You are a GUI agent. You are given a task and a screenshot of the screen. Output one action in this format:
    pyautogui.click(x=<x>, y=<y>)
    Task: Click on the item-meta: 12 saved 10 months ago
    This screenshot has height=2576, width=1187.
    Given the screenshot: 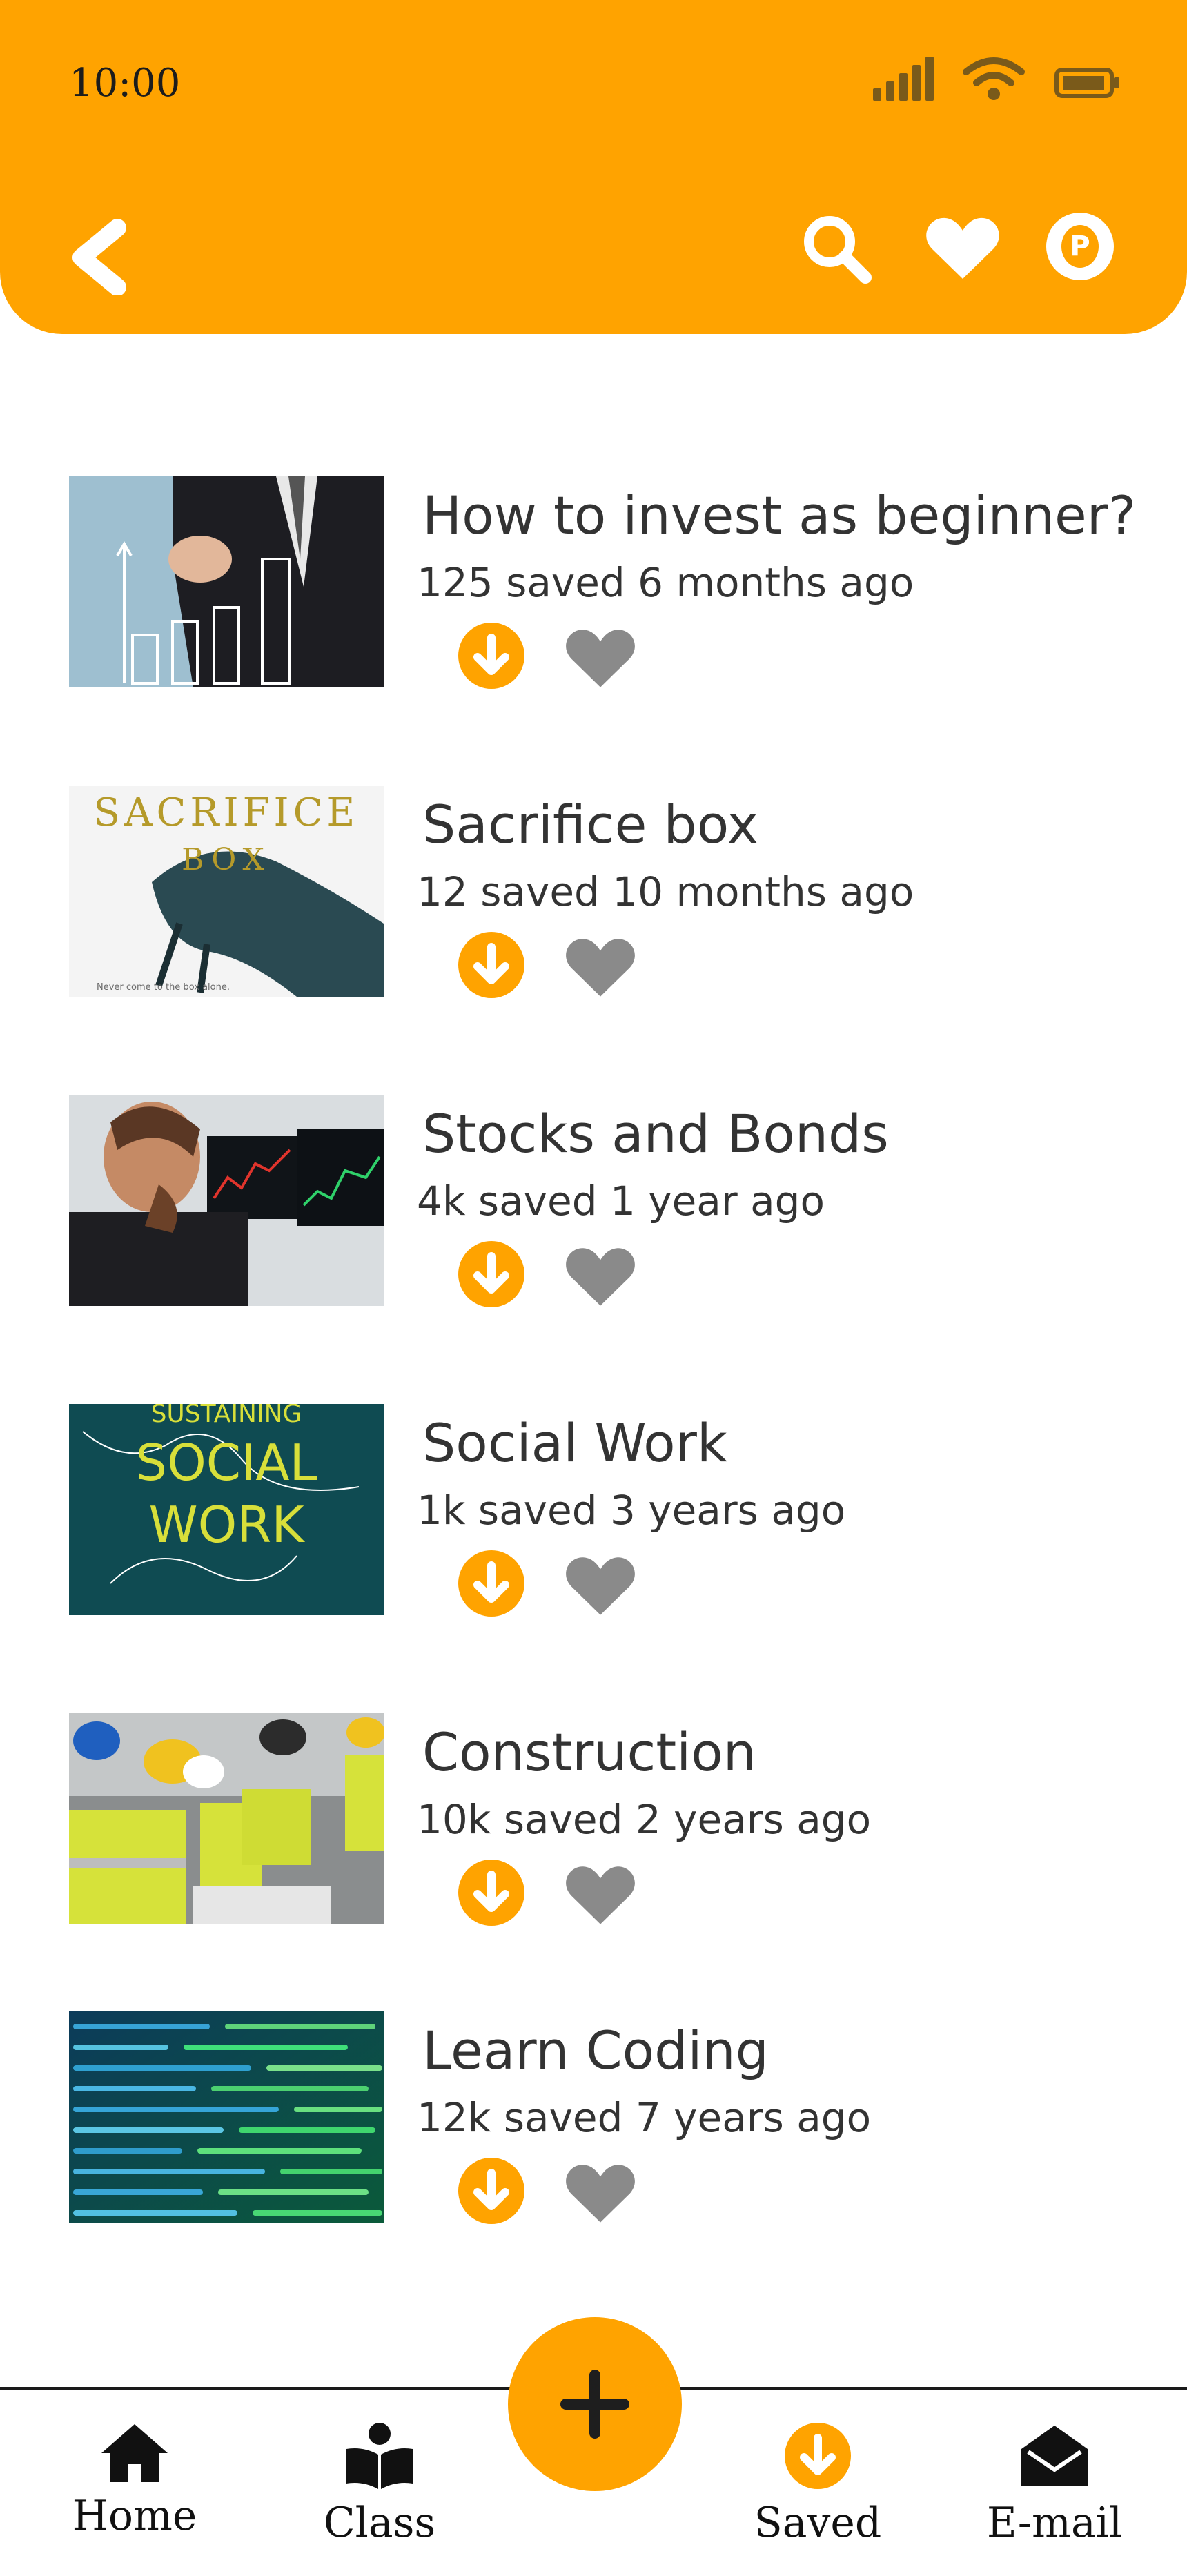 What is the action you would take?
    pyautogui.click(x=665, y=891)
    